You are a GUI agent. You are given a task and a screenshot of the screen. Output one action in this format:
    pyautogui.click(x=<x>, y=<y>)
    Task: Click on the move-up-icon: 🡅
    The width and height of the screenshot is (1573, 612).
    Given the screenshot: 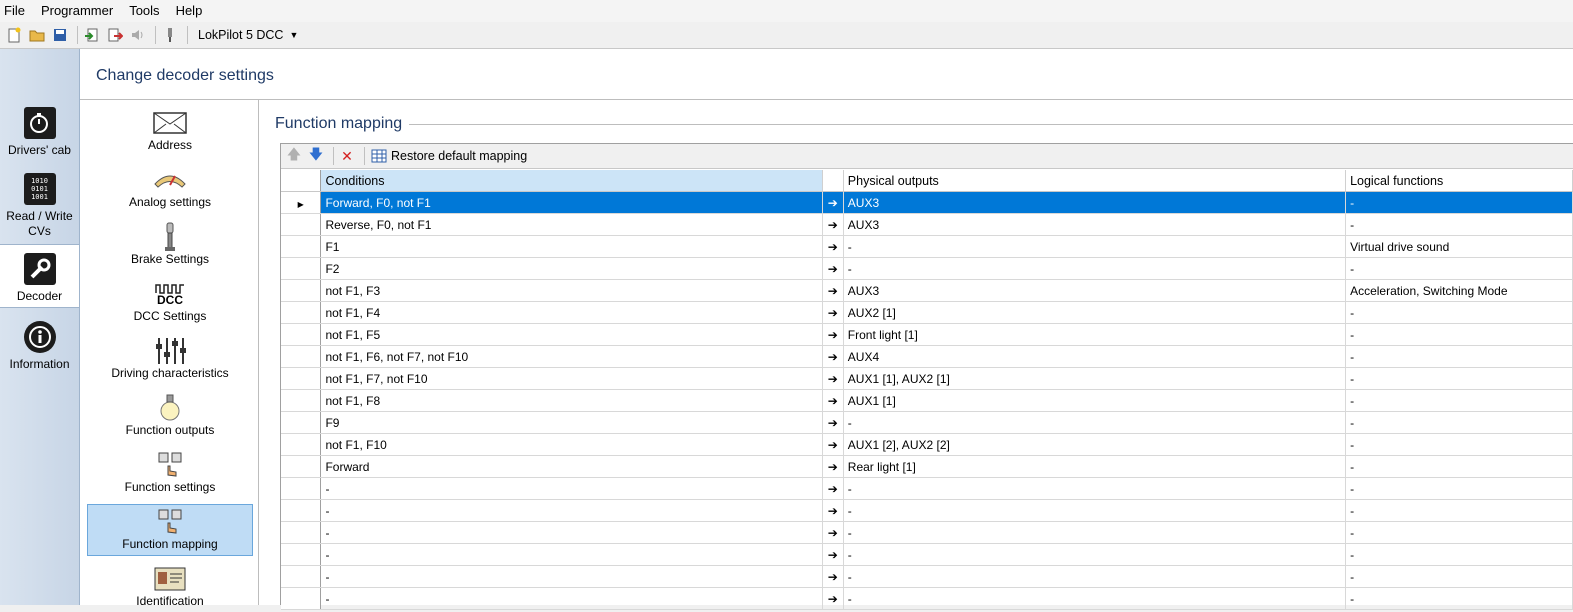 What is the action you would take?
    pyautogui.click(x=294, y=155)
    